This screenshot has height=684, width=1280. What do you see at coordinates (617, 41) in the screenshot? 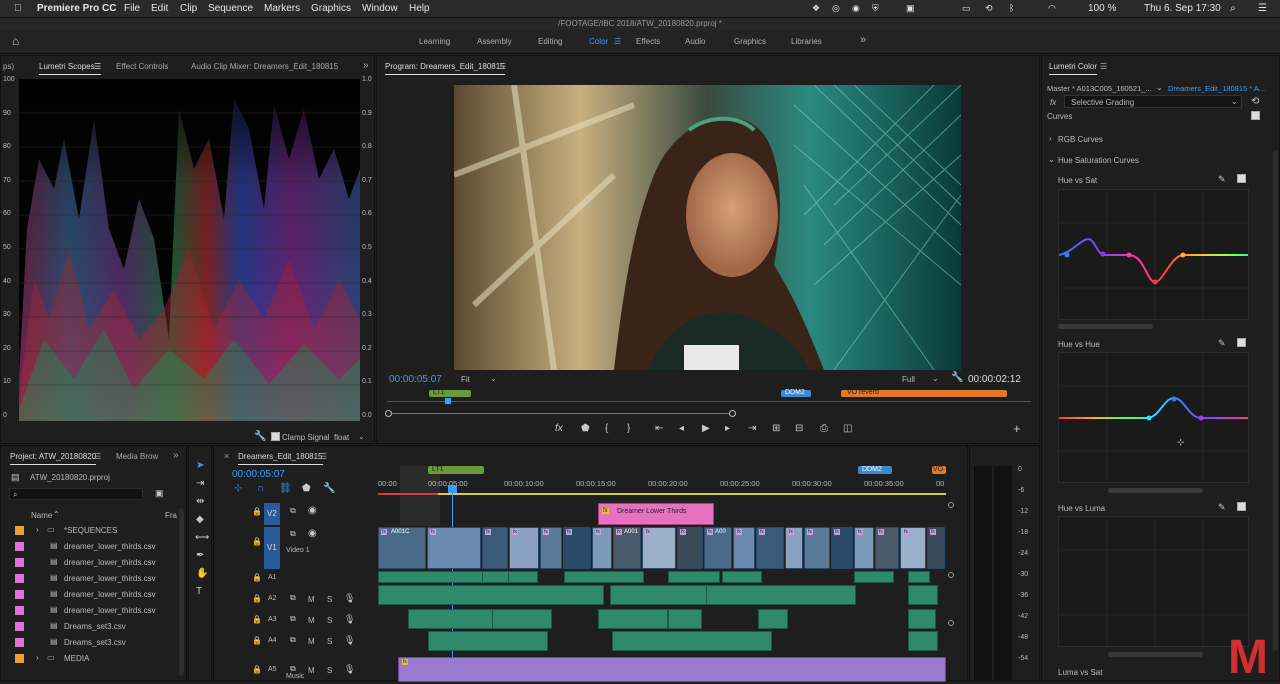
I see `workspace-menu-icon: ☰` at bounding box center [617, 41].